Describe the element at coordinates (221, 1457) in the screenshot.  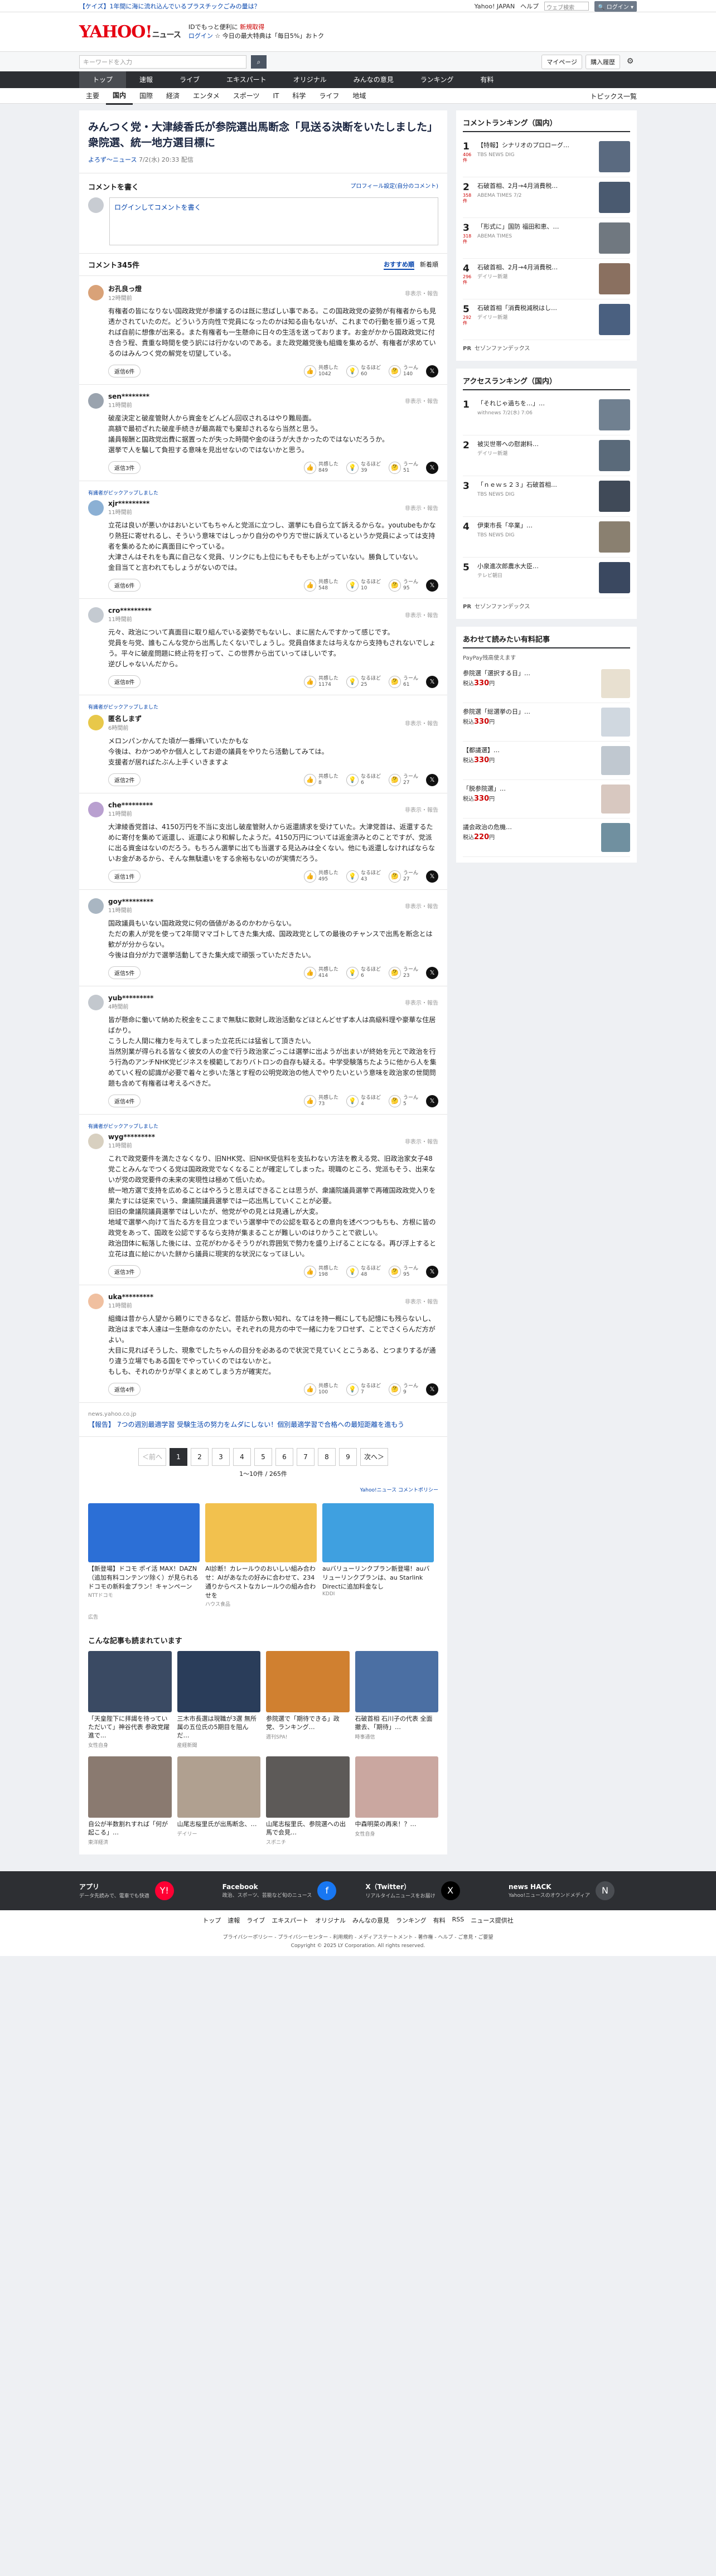
I see `page-3: 3` at that location.